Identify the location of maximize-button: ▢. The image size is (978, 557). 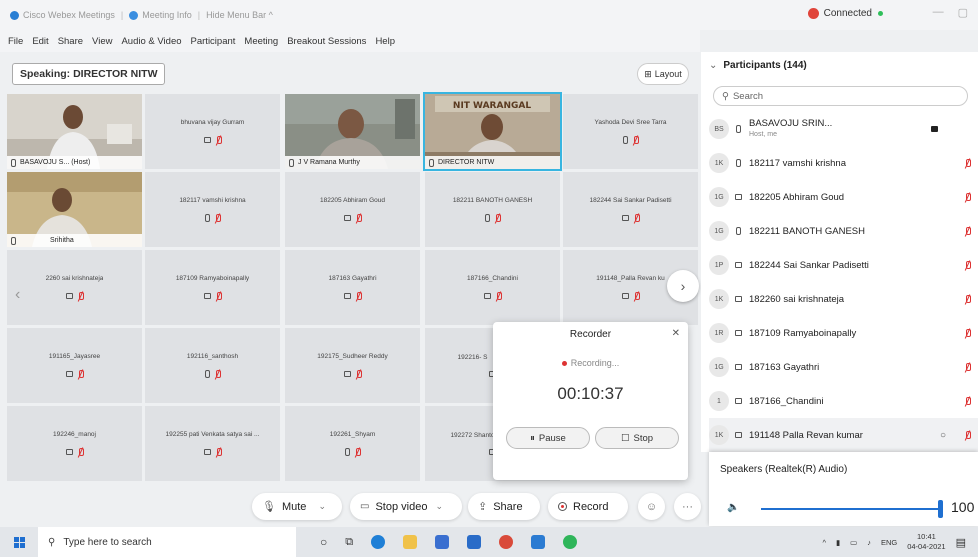
(963, 12).